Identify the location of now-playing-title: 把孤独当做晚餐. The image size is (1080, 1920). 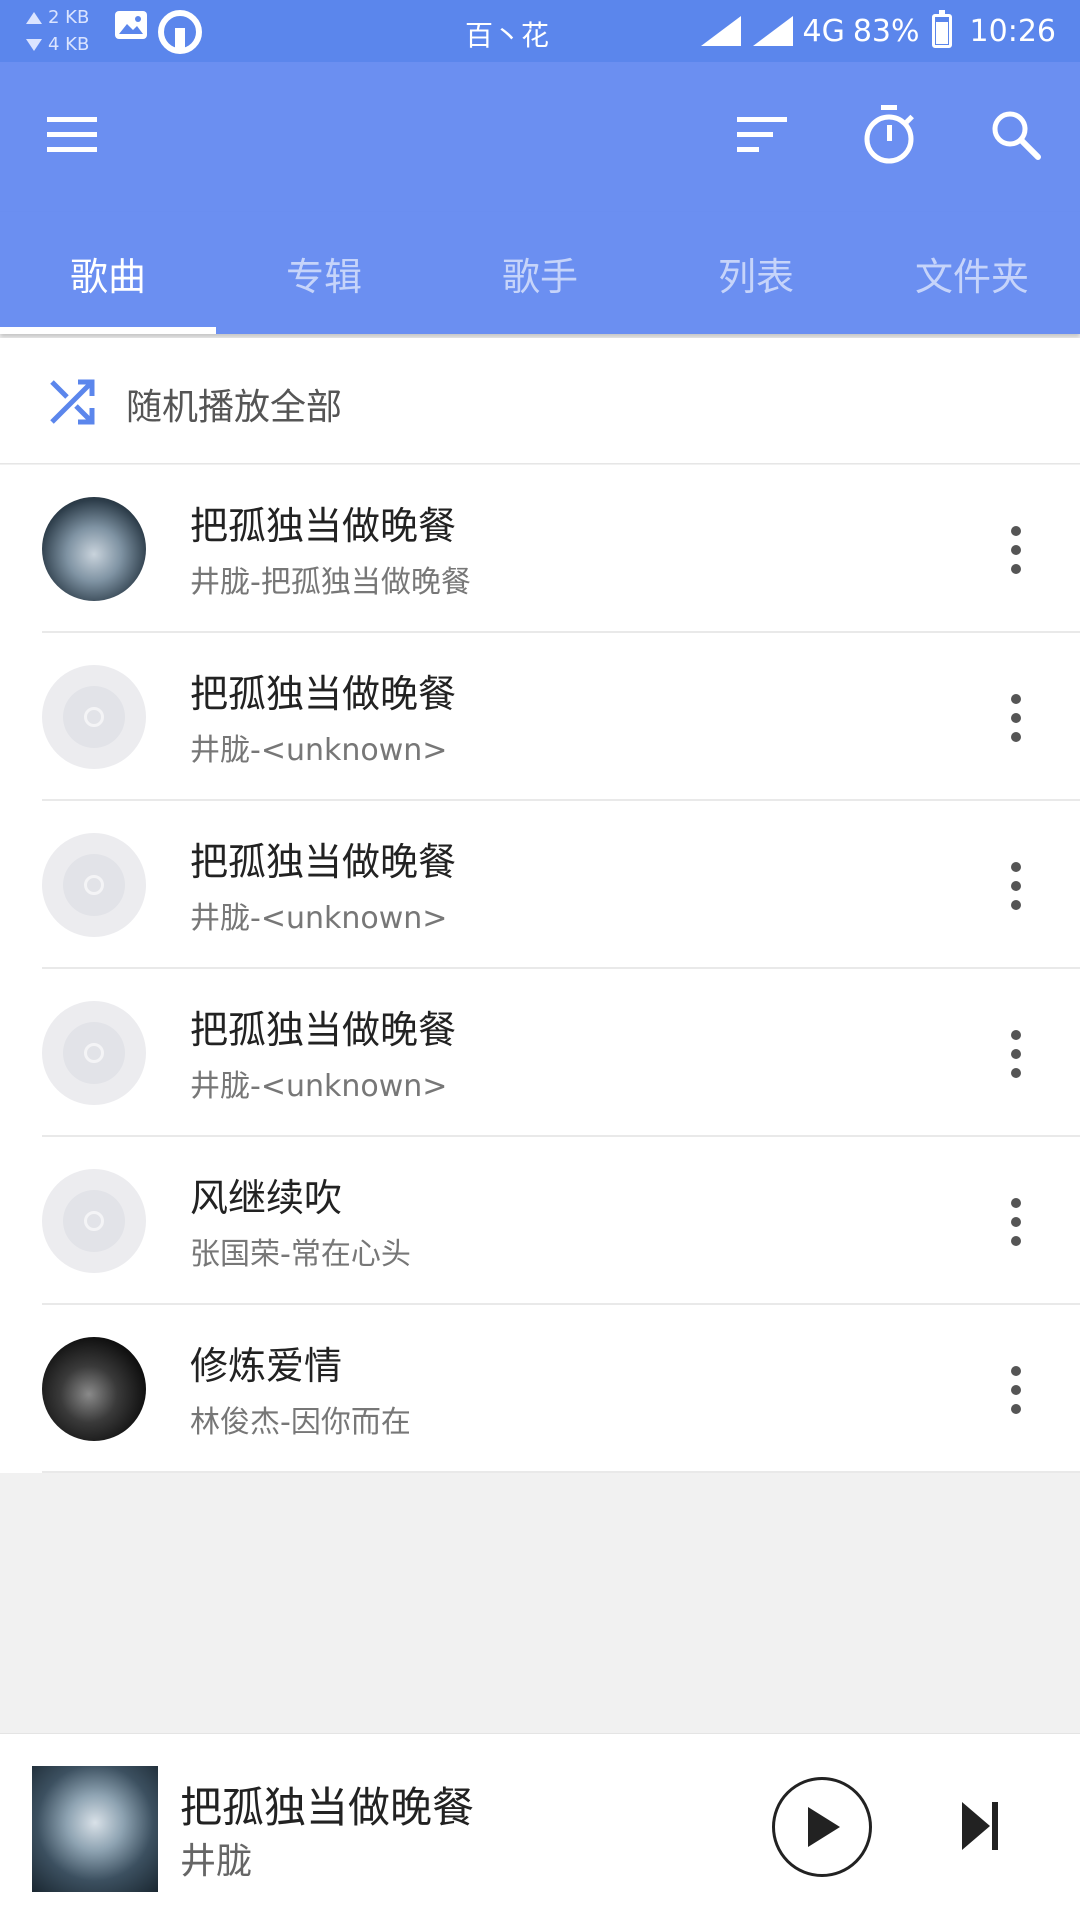
(327, 1807).